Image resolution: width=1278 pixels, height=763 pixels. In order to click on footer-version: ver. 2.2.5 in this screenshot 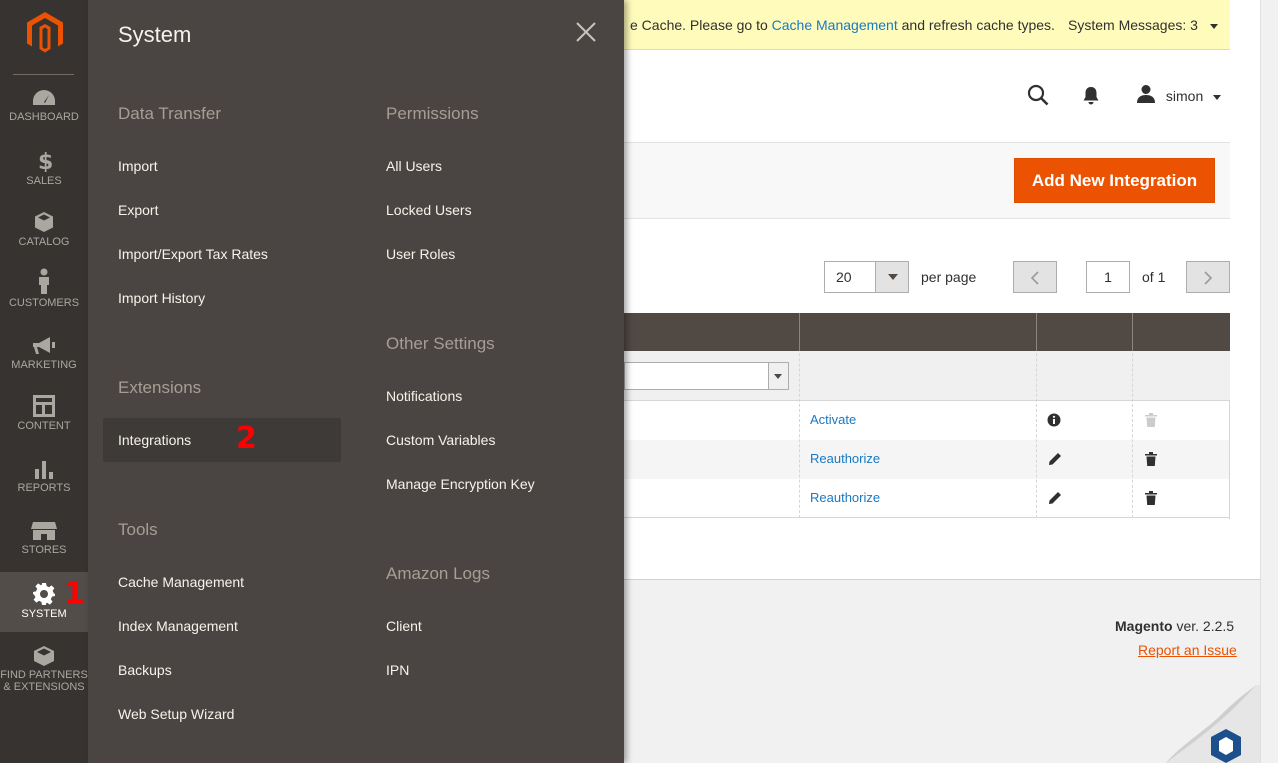, I will do `click(1203, 626)`.